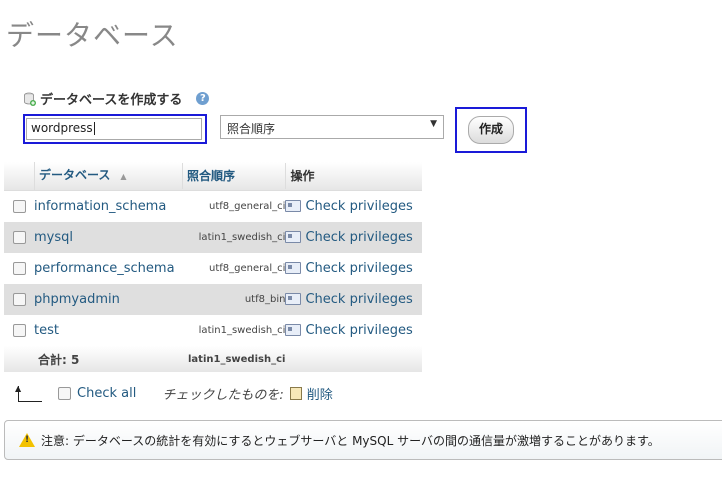  What do you see at coordinates (123, 176) in the screenshot?
I see `sort-asc-icon: ▲` at bounding box center [123, 176].